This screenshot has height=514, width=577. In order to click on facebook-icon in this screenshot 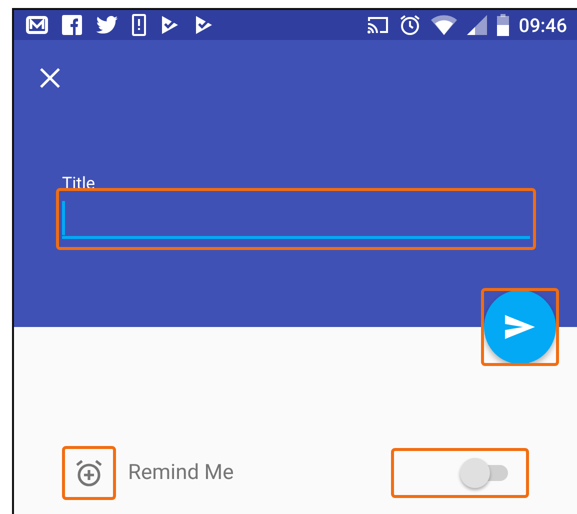, I will do `click(72, 25)`.